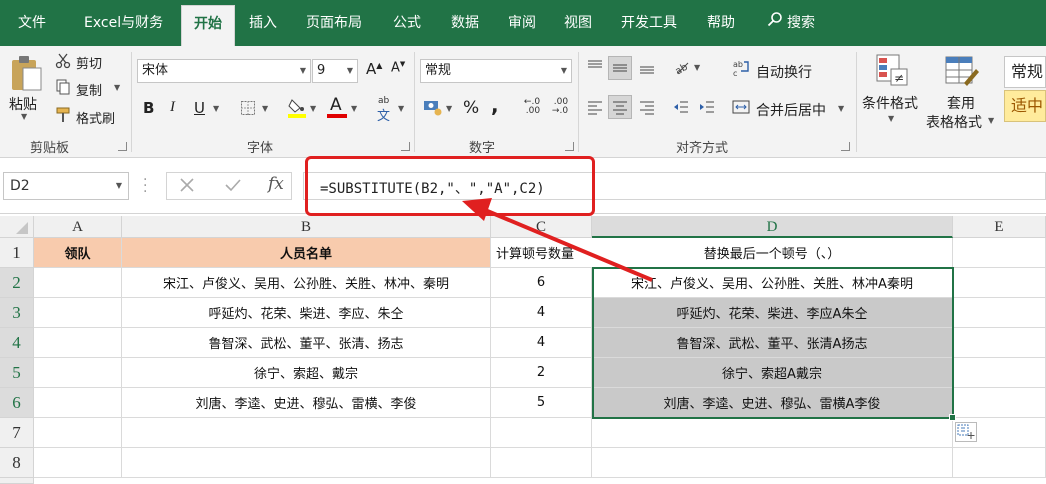 The height and width of the screenshot is (484, 1046). Describe the element at coordinates (17, 313) in the screenshot. I see `row-header-3: 3` at that location.